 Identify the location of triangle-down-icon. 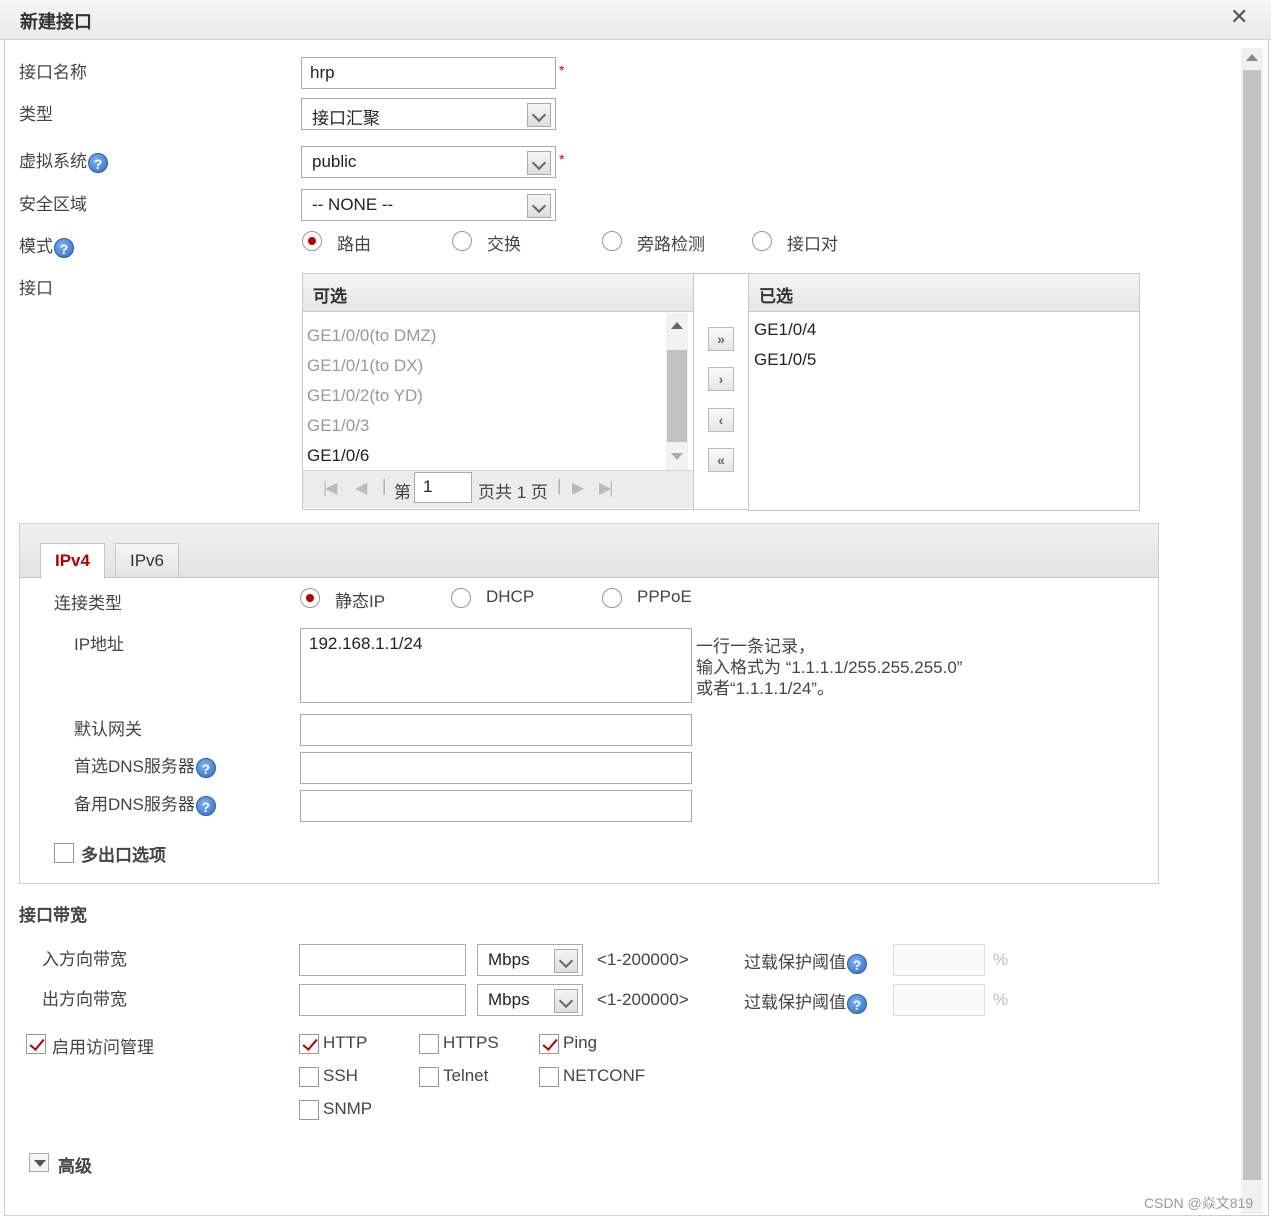
(40, 1163).